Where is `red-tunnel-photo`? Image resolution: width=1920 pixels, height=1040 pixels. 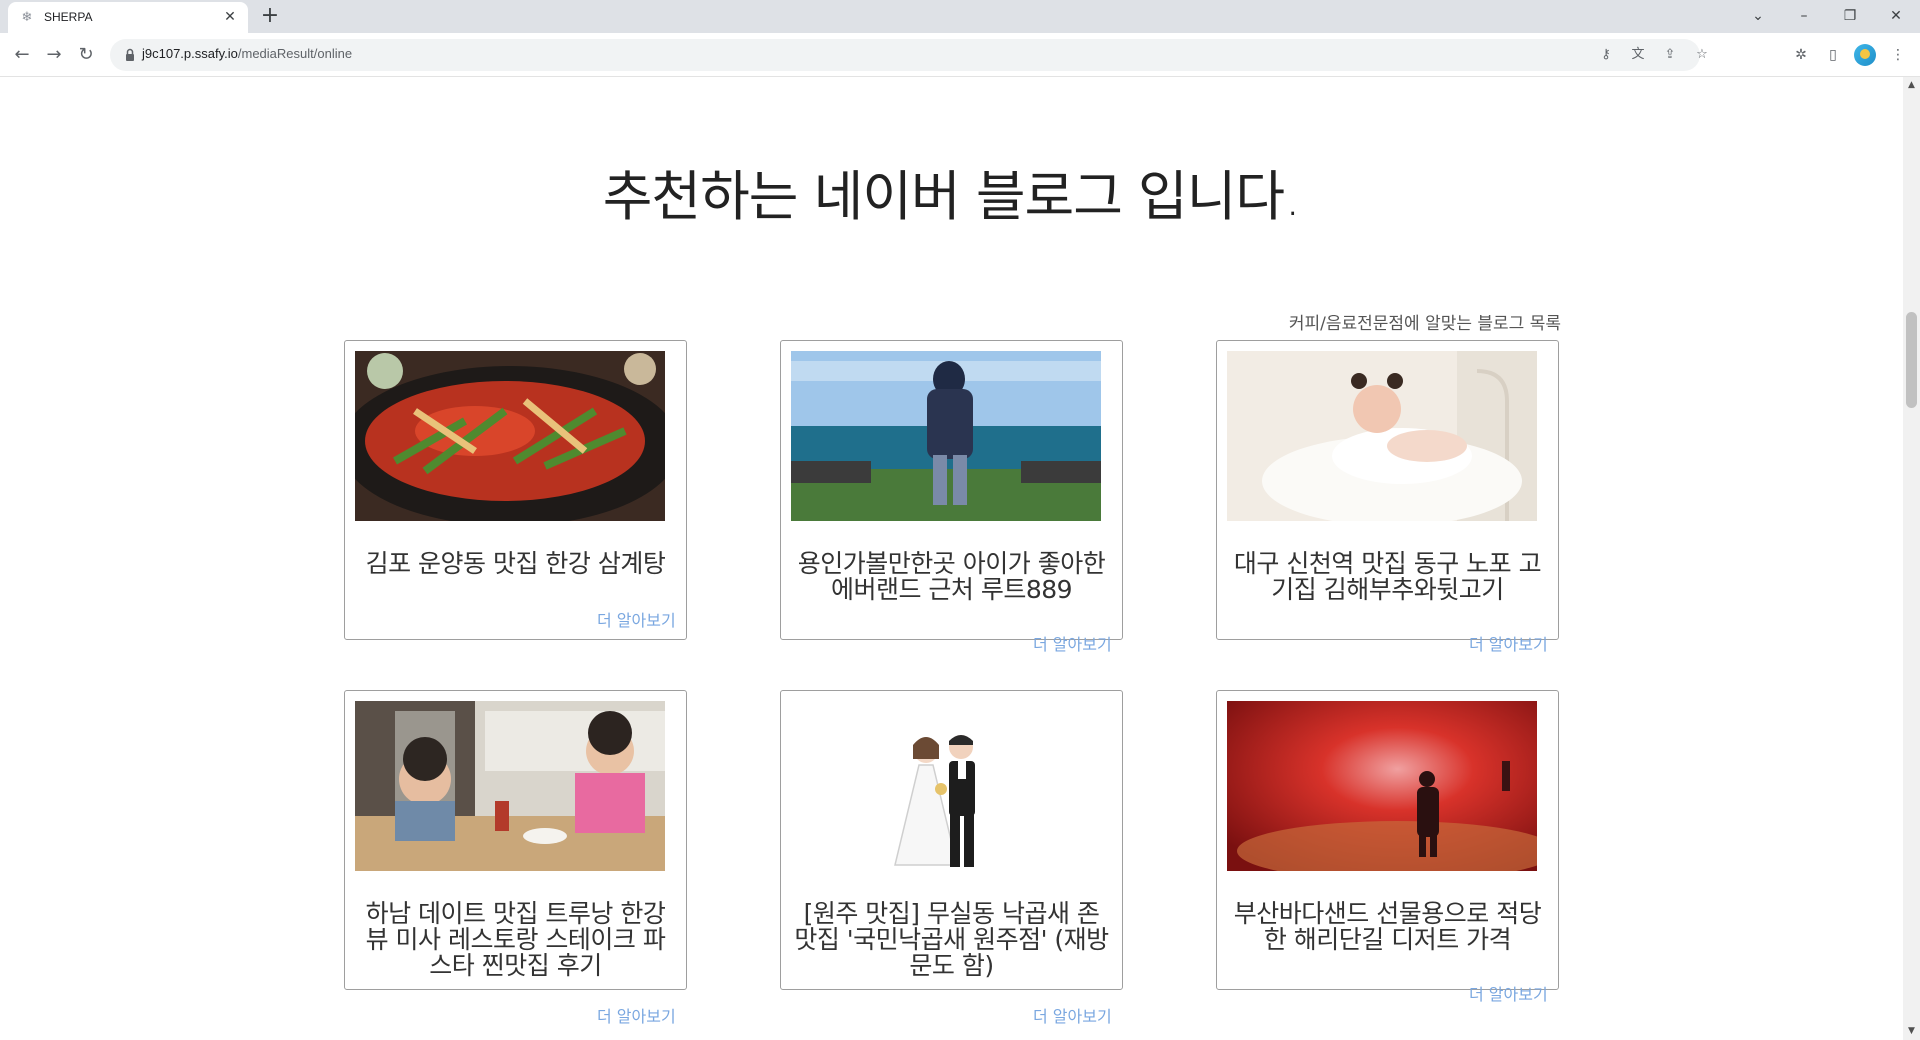
red-tunnel-photo is located at coordinates (1382, 786).